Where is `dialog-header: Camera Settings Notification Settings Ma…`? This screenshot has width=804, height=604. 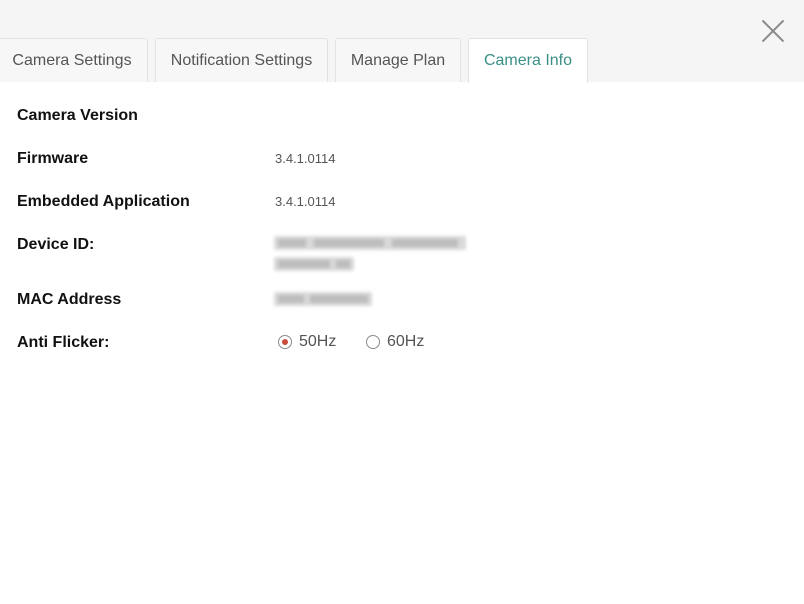
dialog-header: Camera Settings Notification Settings Ma… is located at coordinates (402, 41).